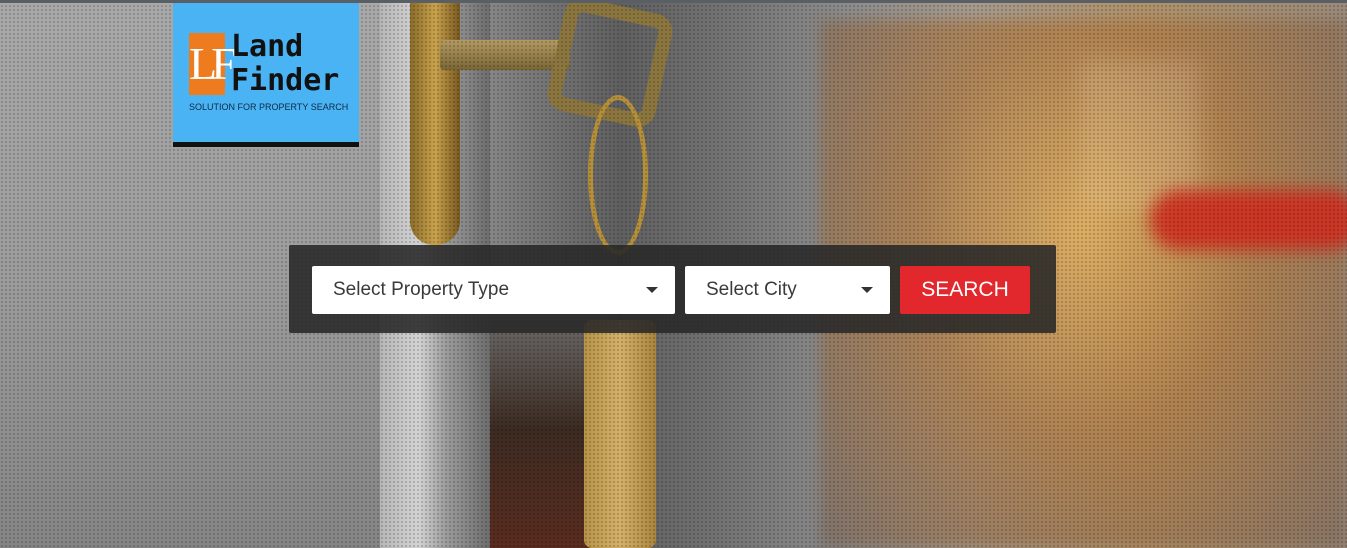 This screenshot has height=548, width=1347. What do you see at coordinates (285, 80) in the screenshot?
I see `logo-text-finder: Finder` at bounding box center [285, 80].